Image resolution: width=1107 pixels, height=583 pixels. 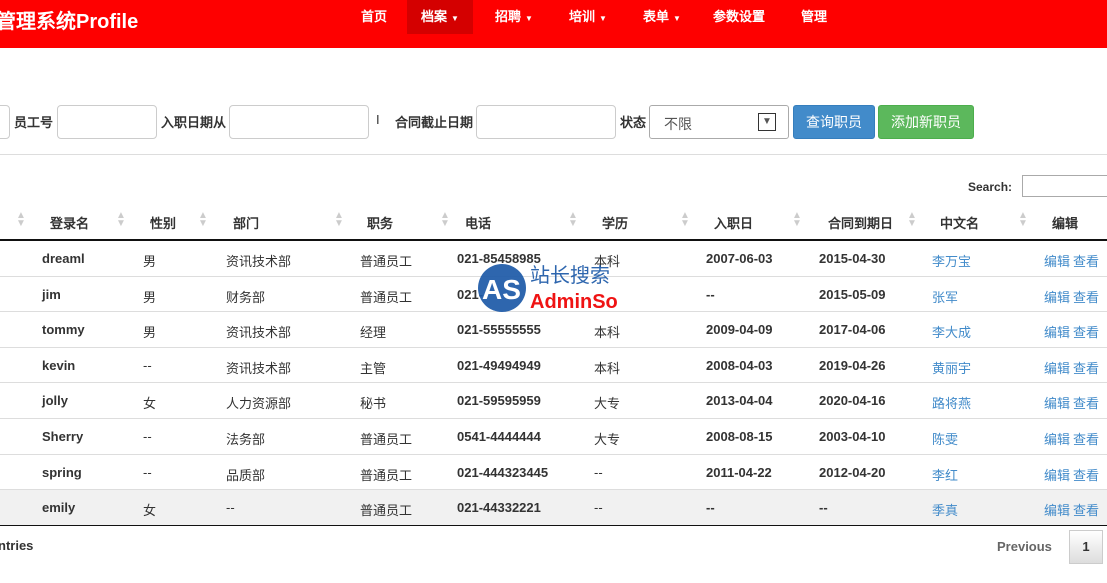 I want to click on nav-item-4: 表单 ▼, so click(x=662, y=17).